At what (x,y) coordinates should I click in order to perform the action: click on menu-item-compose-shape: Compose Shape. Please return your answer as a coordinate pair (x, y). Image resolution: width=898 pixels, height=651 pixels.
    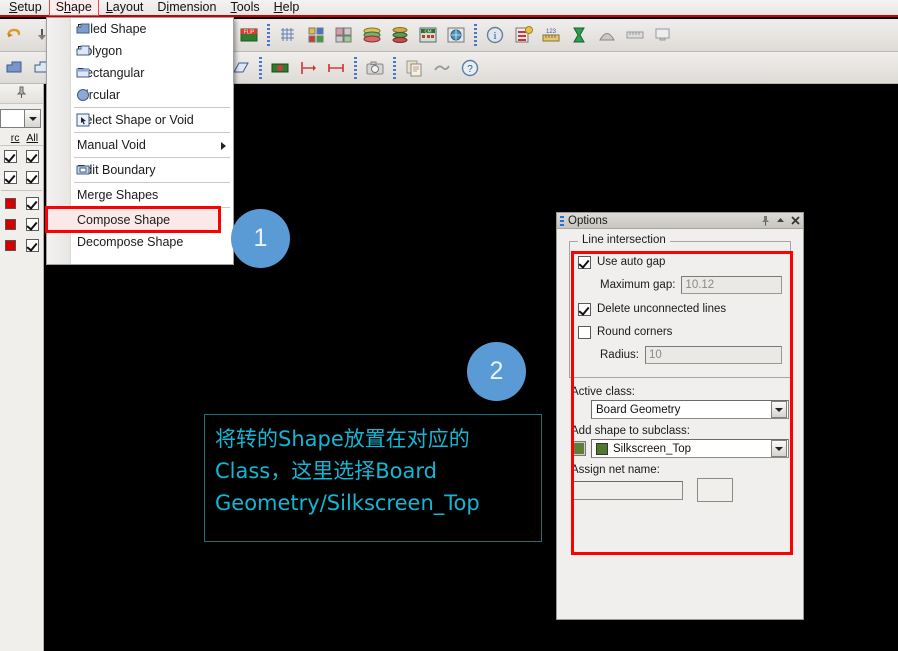
    Looking at the image, I should click on (139, 219).